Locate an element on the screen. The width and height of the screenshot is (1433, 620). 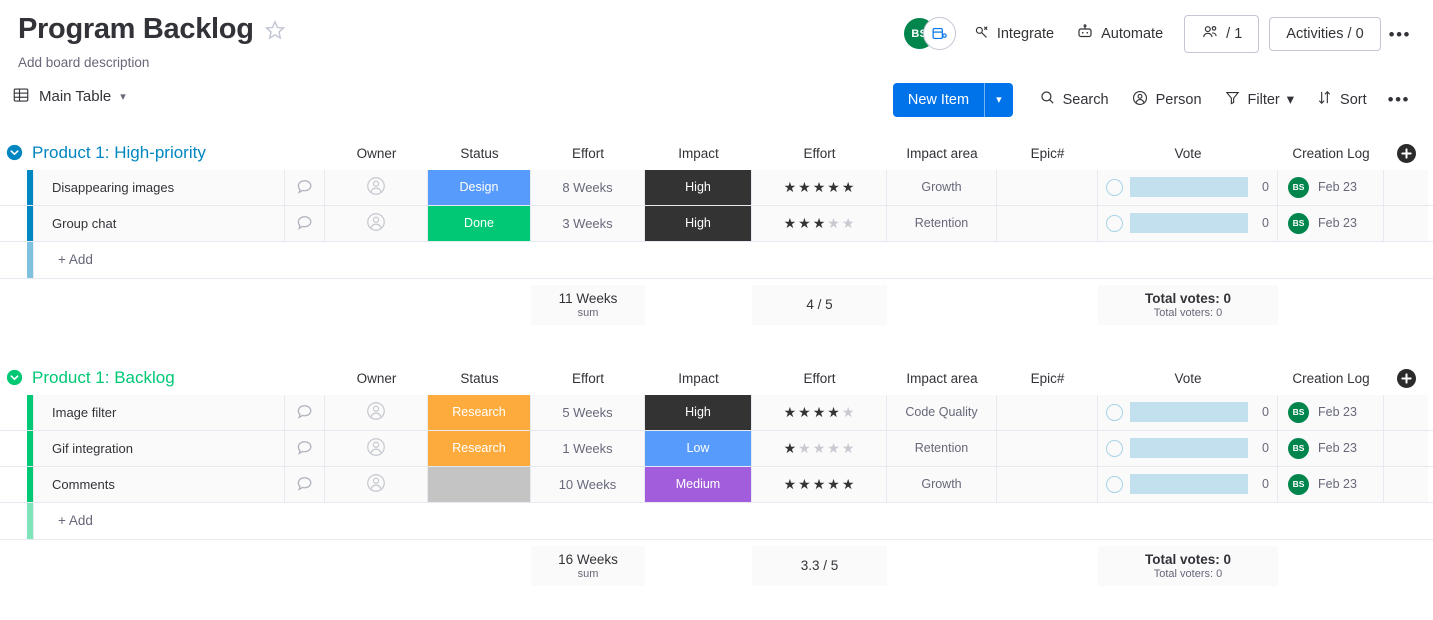
group-title: Product 1: Backlog is located at coordinates (103, 378).